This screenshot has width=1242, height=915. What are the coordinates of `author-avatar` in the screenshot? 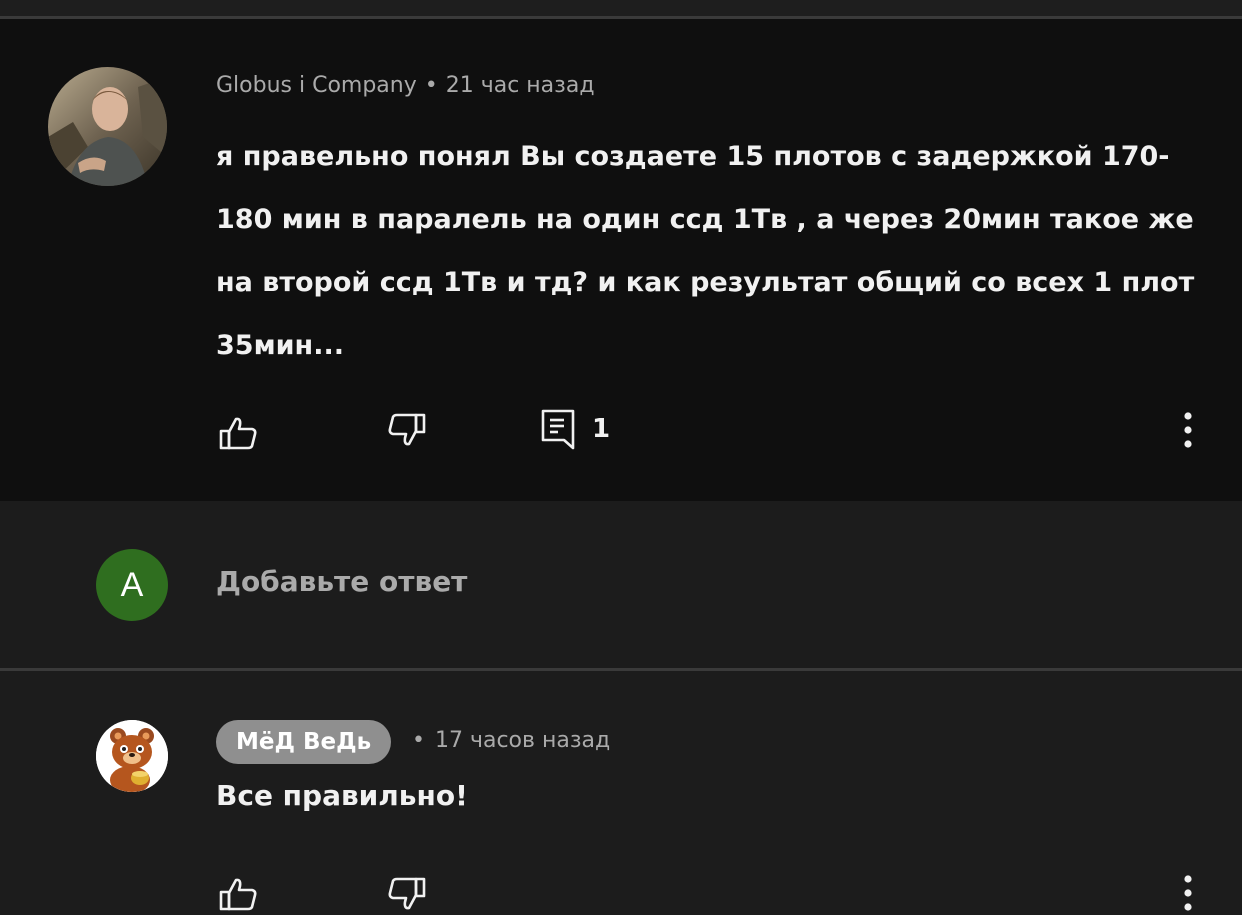 It's located at (107, 126).